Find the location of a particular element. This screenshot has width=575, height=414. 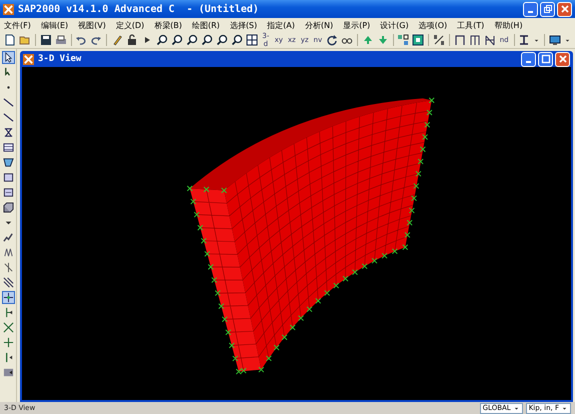

printer-icon is located at coordinates (60, 40).